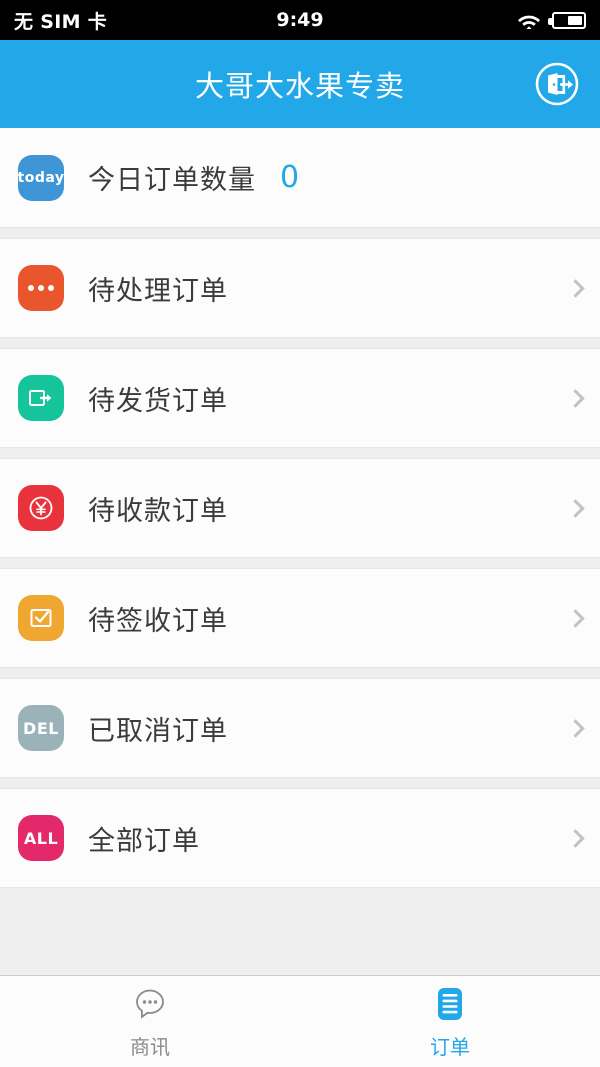 The height and width of the screenshot is (1067, 600). What do you see at coordinates (567, 20) in the screenshot?
I see `battery-icon` at bounding box center [567, 20].